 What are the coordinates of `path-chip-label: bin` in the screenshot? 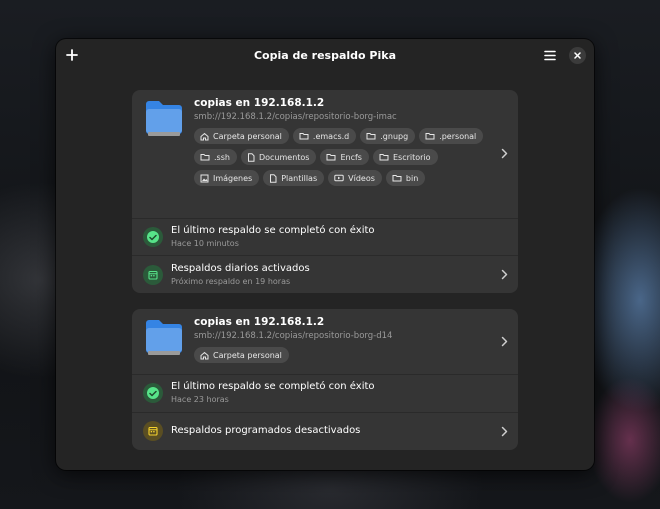 It's located at (412, 178).